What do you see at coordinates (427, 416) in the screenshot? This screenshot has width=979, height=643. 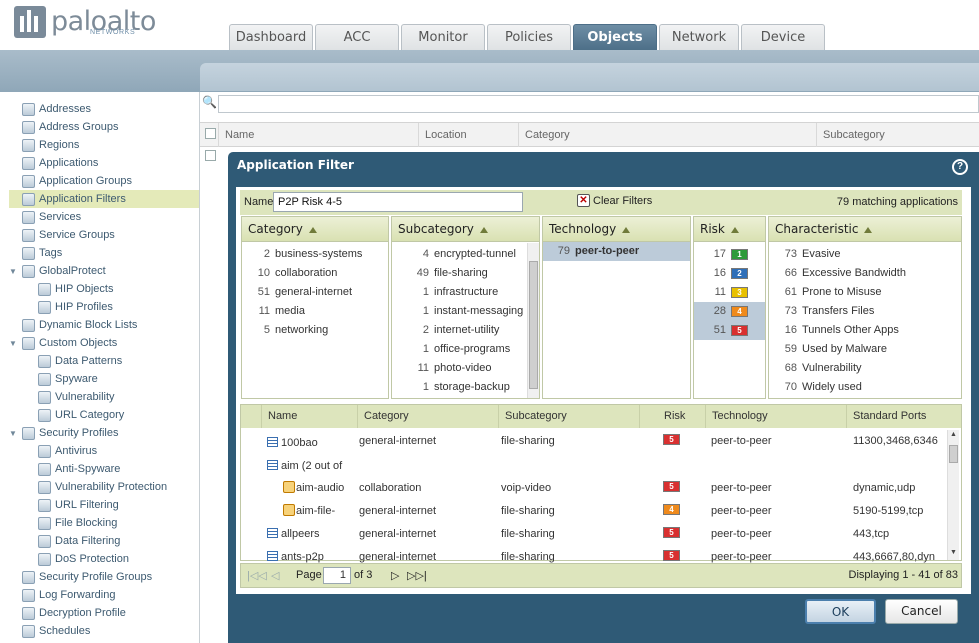 I see `col-app-category: Category` at bounding box center [427, 416].